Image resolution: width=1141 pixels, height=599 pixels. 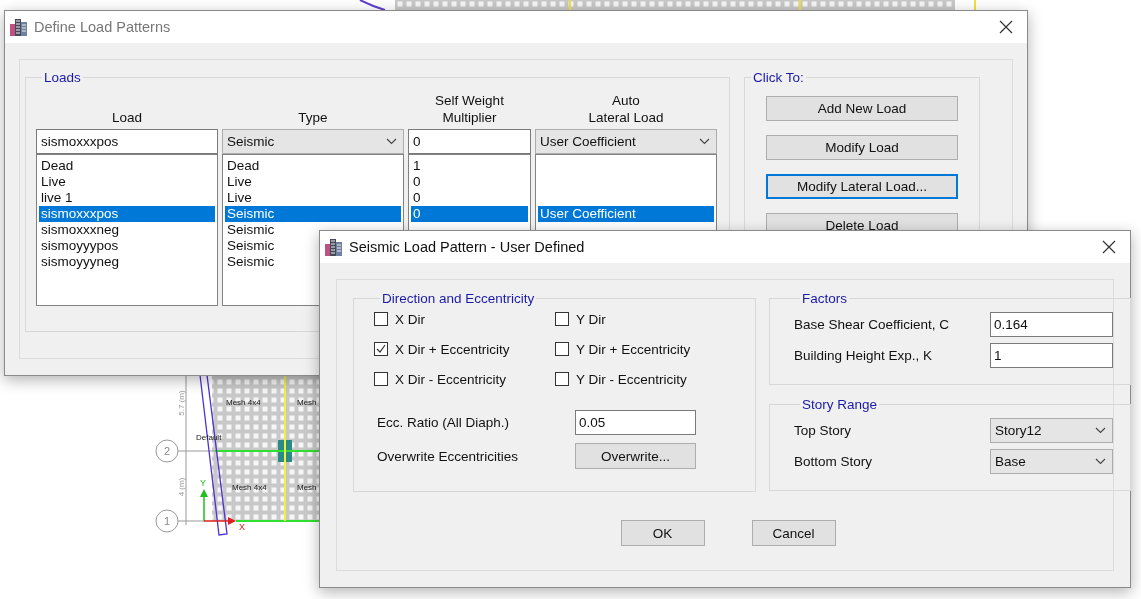 I want to click on field-label: Ecc. Ratio (All Diaph.), so click(x=444, y=422).